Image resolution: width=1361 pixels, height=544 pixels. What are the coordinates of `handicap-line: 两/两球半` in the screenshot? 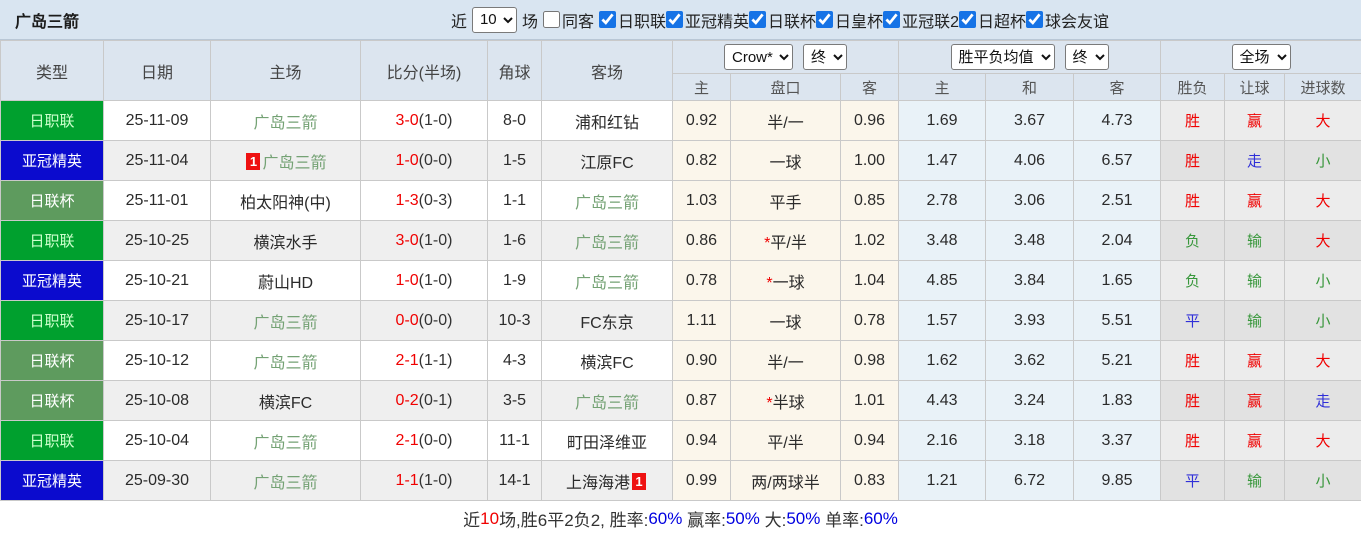 It's located at (785, 480).